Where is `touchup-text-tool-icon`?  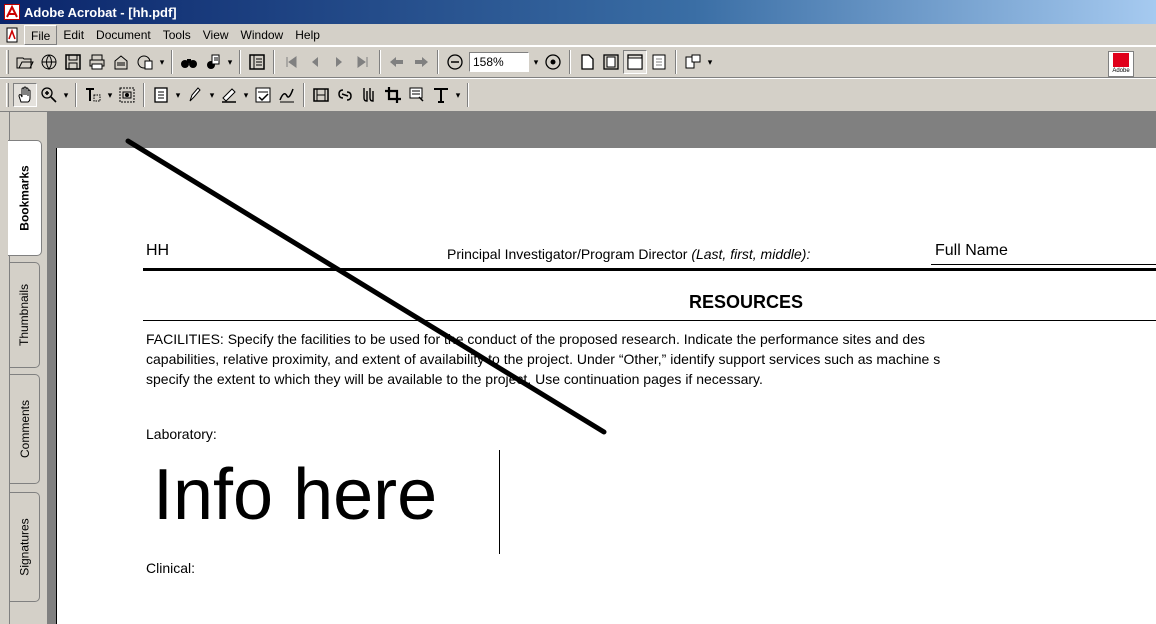 touchup-text-tool-icon is located at coordinates (441, 95).